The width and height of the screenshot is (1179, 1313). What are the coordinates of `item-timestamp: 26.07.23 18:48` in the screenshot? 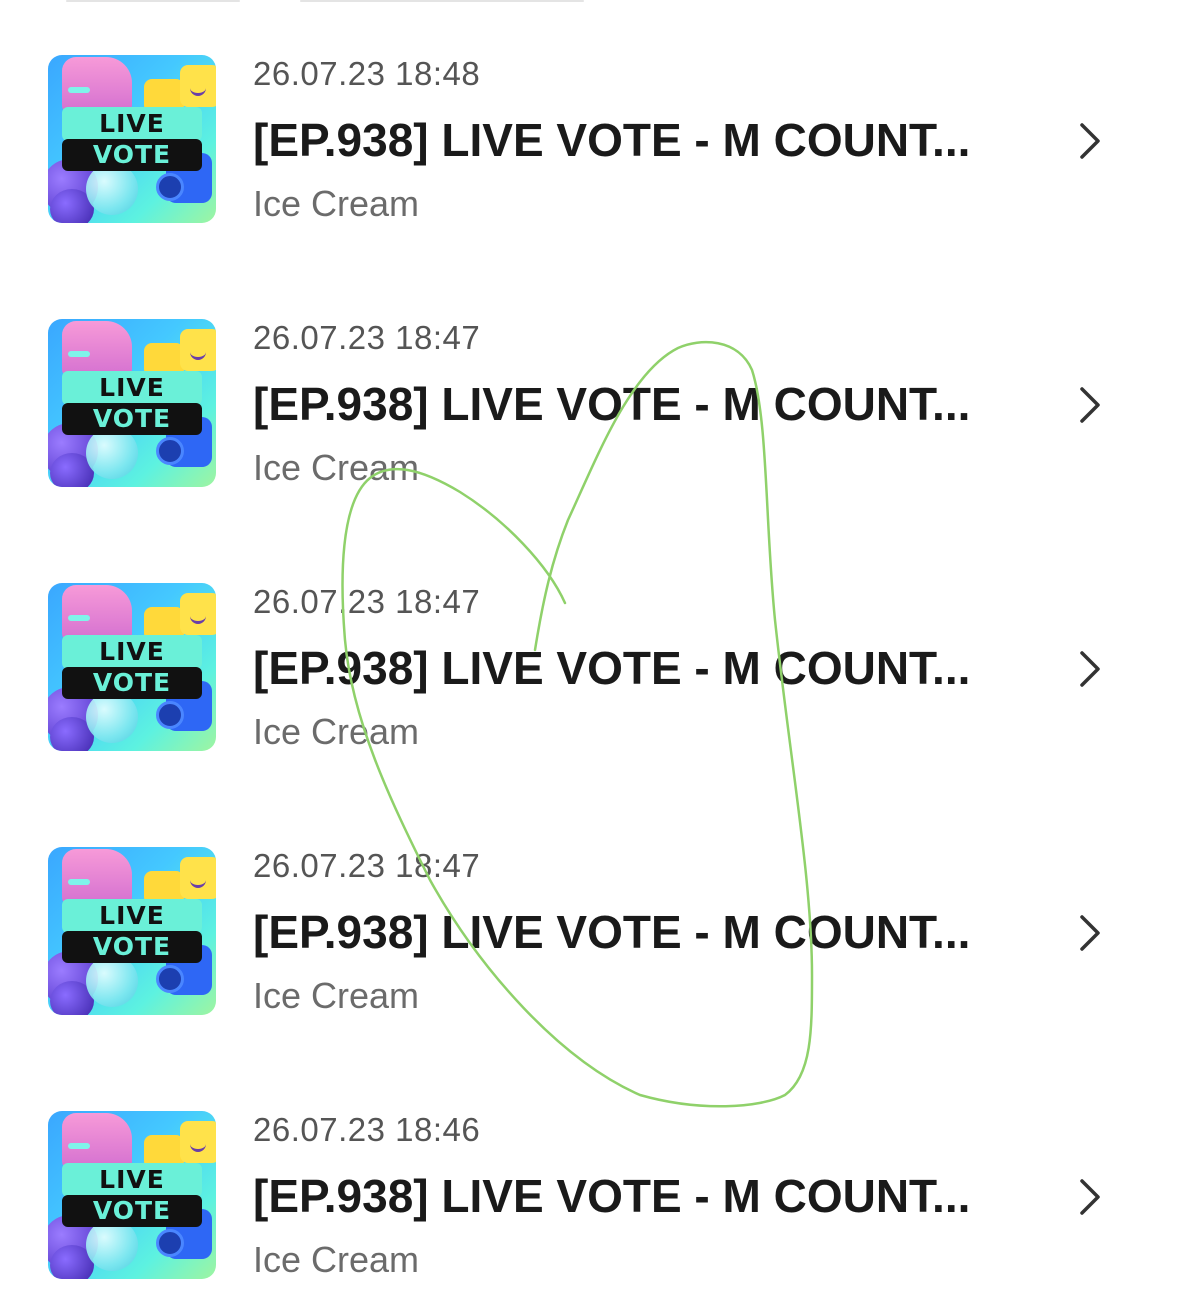 It's located at (367, 73).